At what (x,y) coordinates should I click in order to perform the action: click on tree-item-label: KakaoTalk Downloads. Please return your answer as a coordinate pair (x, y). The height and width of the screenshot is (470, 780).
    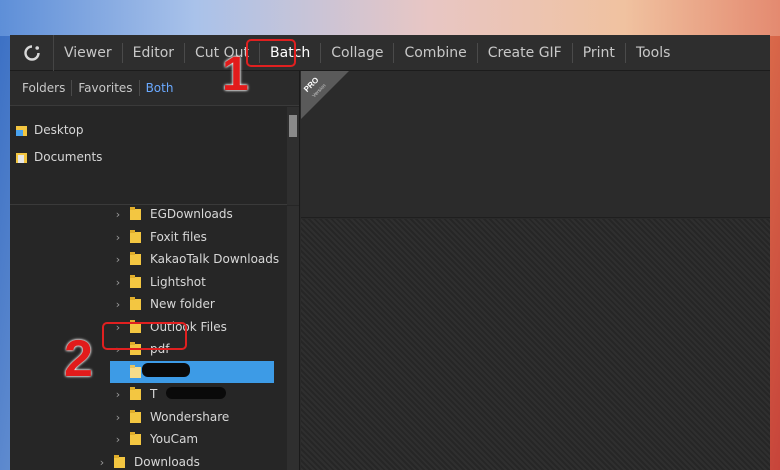
    Looking at the image, I should click on (215, 259).